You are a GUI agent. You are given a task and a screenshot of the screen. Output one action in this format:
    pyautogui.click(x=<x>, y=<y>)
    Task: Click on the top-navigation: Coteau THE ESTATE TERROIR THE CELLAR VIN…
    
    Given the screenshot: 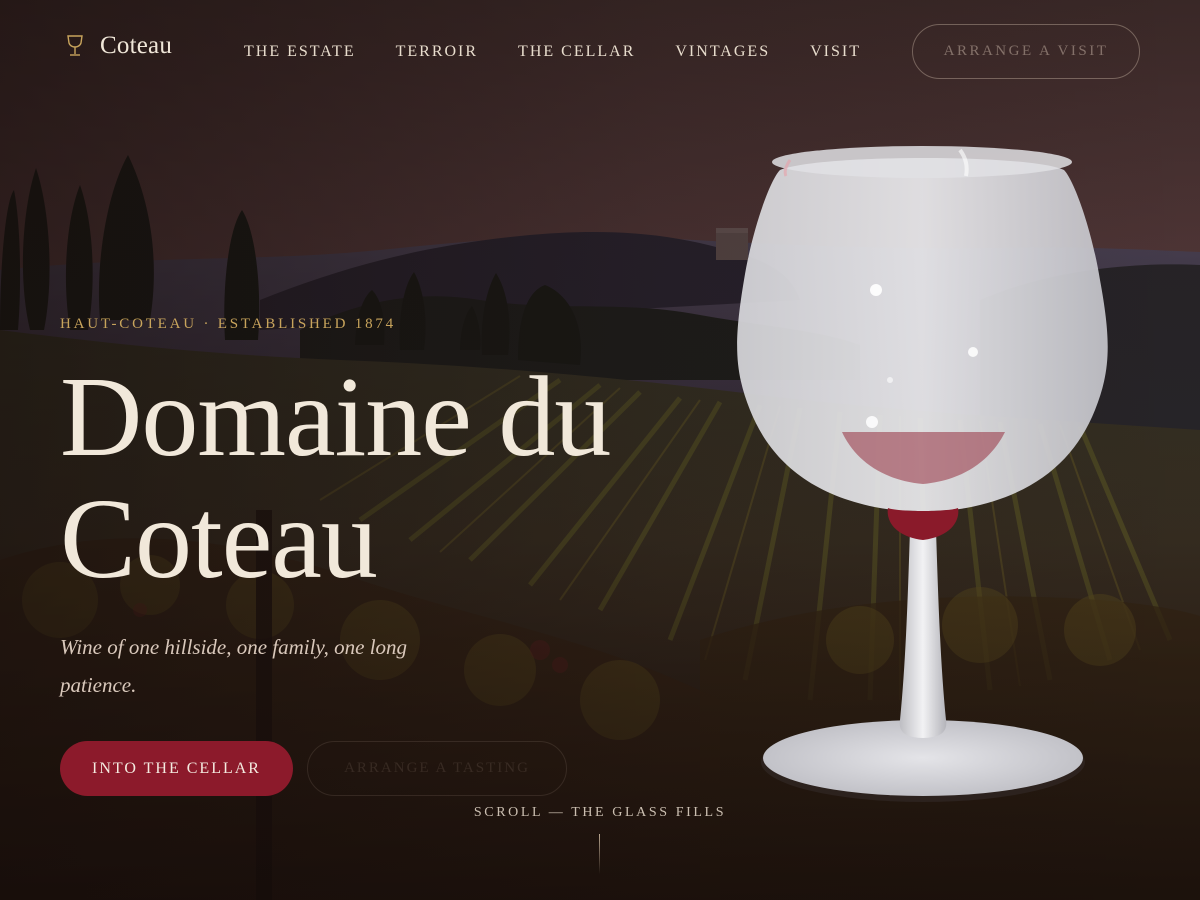 What is the action you would take?
    pyautogui.click(x=600, y=52)
    